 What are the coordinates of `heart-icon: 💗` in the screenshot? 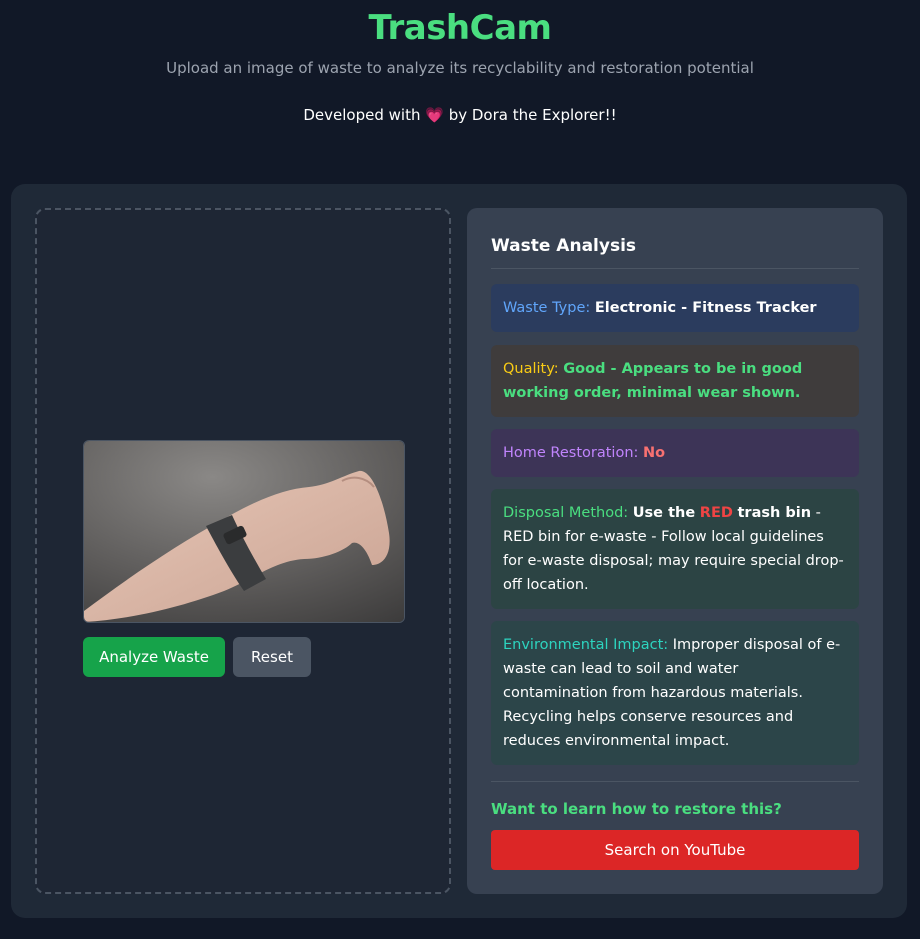 It's located at (434, 115).